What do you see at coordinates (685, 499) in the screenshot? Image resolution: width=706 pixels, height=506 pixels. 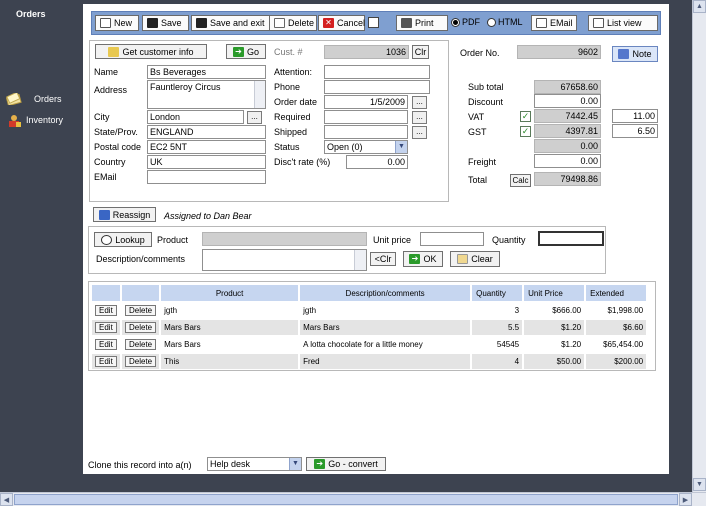 I see `scroll-right-icon: ▶` at bounding box center [685, 499].